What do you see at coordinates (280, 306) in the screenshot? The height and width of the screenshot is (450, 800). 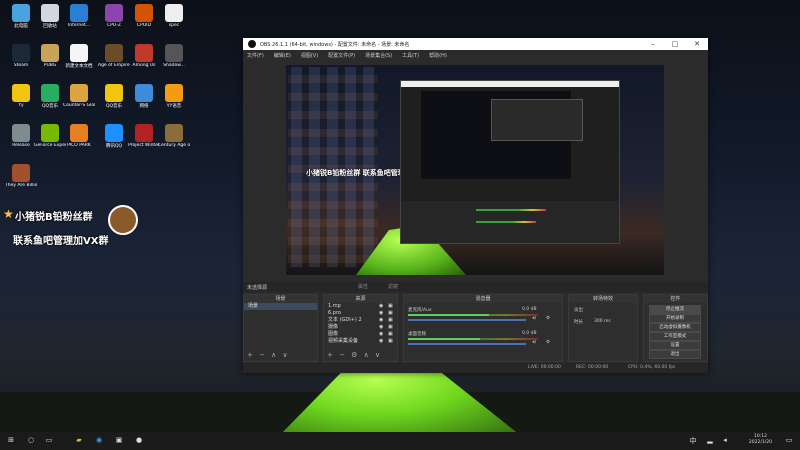 I see `scene-item: 场景` at bounding box center [280, 306].